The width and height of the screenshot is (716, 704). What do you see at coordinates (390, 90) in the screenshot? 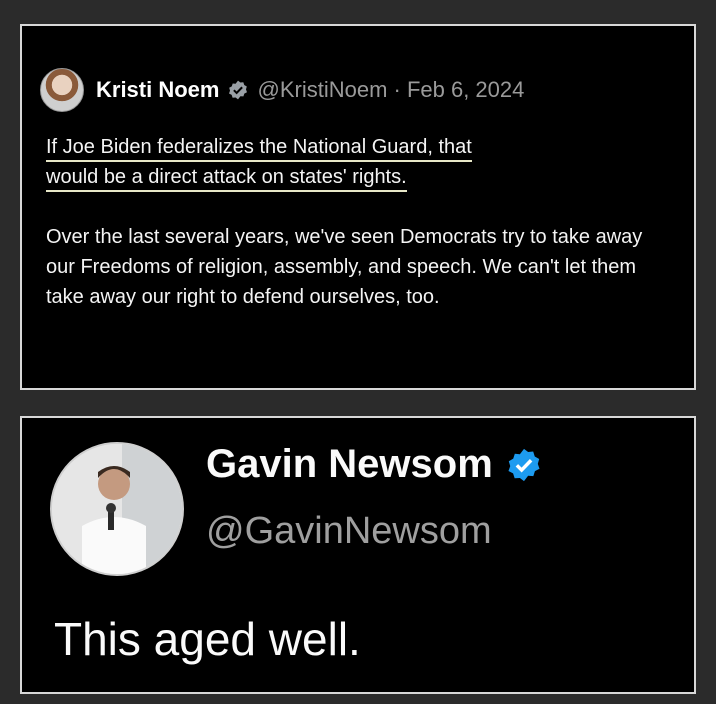
I see `author-handle: @KristiNoem · Feb 6, 2024` at bounding box center [390, 90].